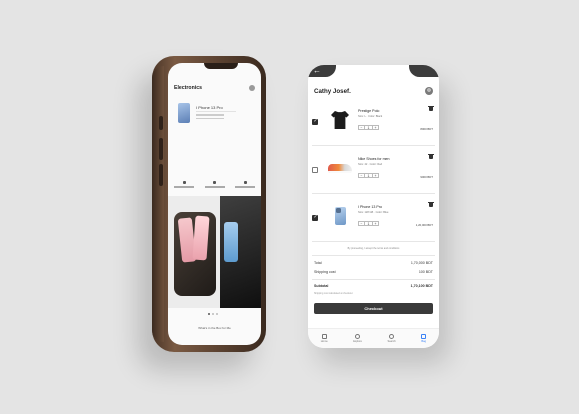  I want to click on notch, so click(221, 66).